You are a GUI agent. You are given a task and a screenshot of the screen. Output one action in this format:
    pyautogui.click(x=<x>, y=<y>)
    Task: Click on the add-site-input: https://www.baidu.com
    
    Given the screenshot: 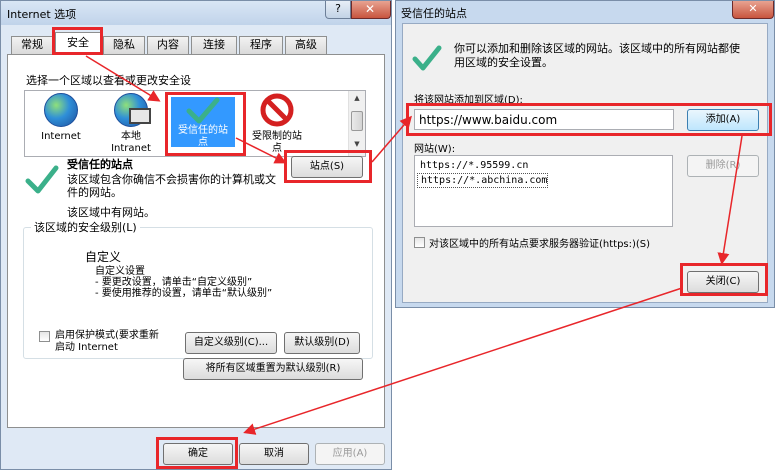 What is the action you would take?
    pyautogui.click(x=544, y=119)
    